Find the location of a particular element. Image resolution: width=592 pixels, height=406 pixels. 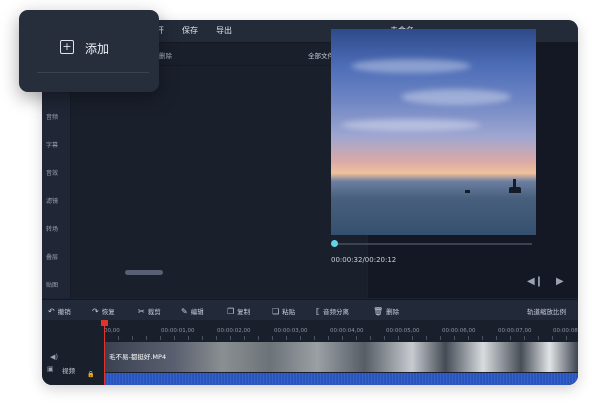

sidebar-item-transition: 转场 is located at coordinates (52, 228).